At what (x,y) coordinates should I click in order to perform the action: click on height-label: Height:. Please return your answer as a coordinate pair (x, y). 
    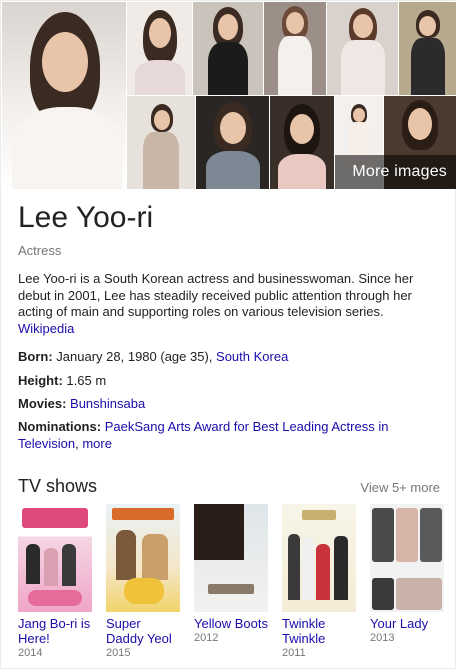
    Looking at the image, I should click on (40, 380).